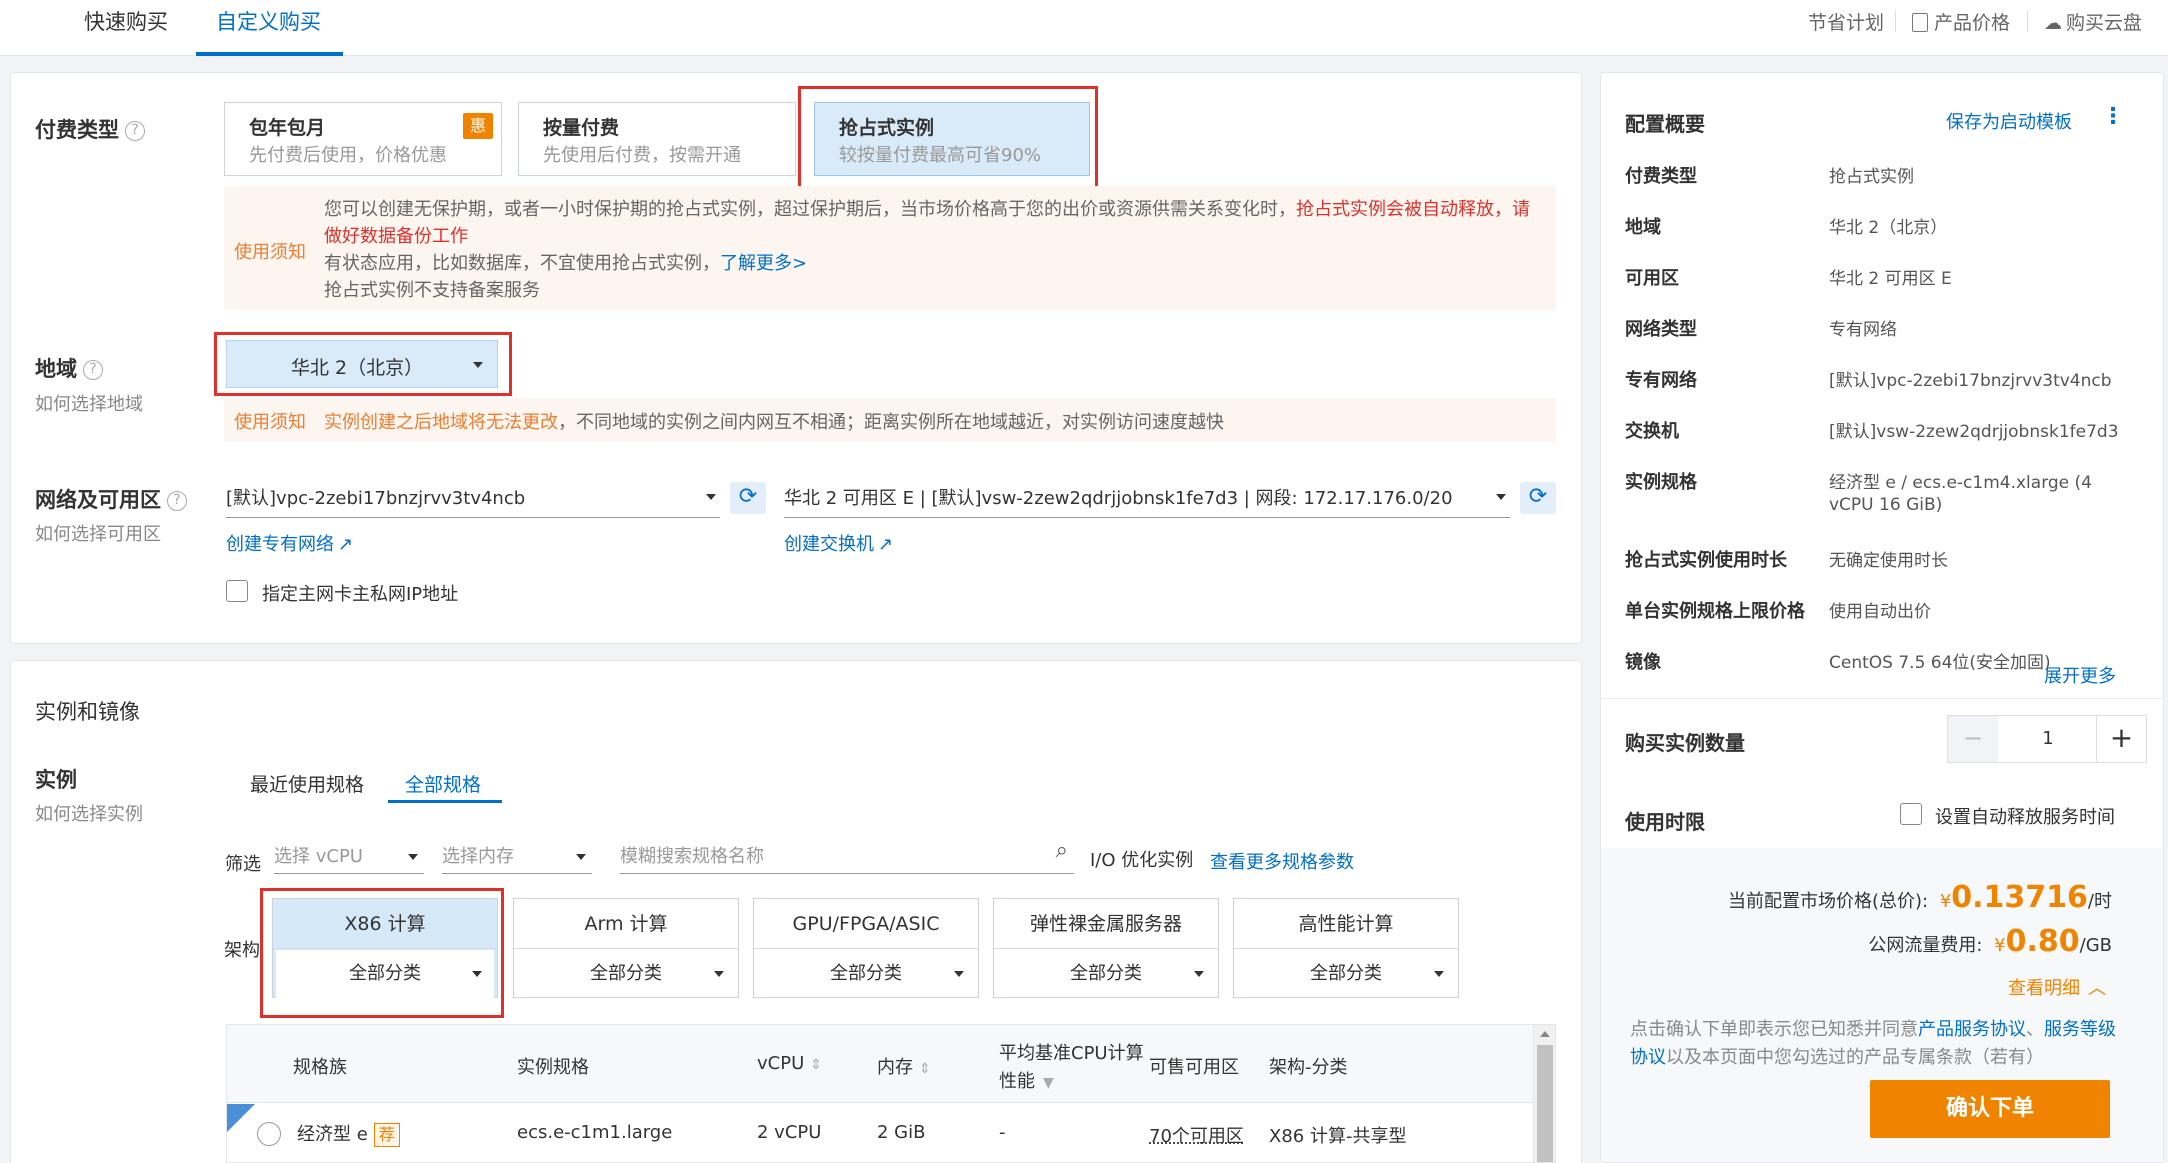 The width and height of the screenshot is (2168, 1163). What do you see at coordinates (77, 130) in the screenshot?
I see `pay-type-label-text: 付费类型` at bounding box center [77, 130].